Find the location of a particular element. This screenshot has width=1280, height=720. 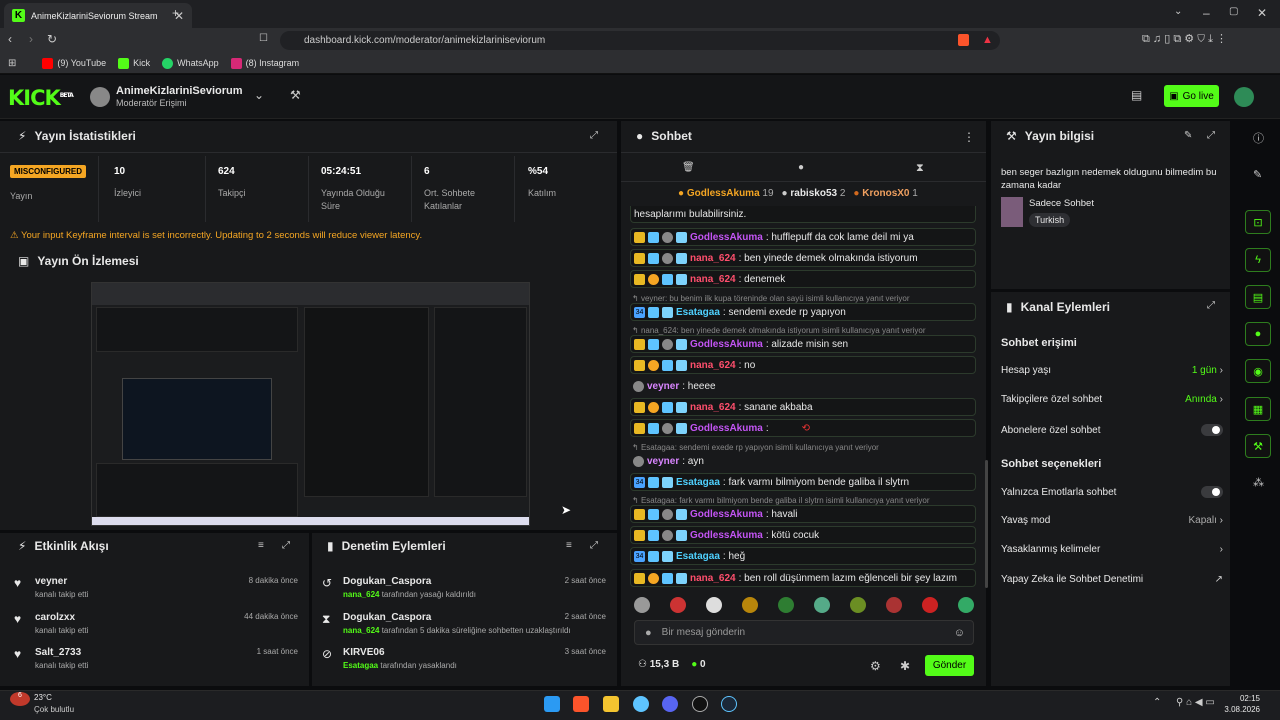

user-avatar is located at coordinates (1244, 97).